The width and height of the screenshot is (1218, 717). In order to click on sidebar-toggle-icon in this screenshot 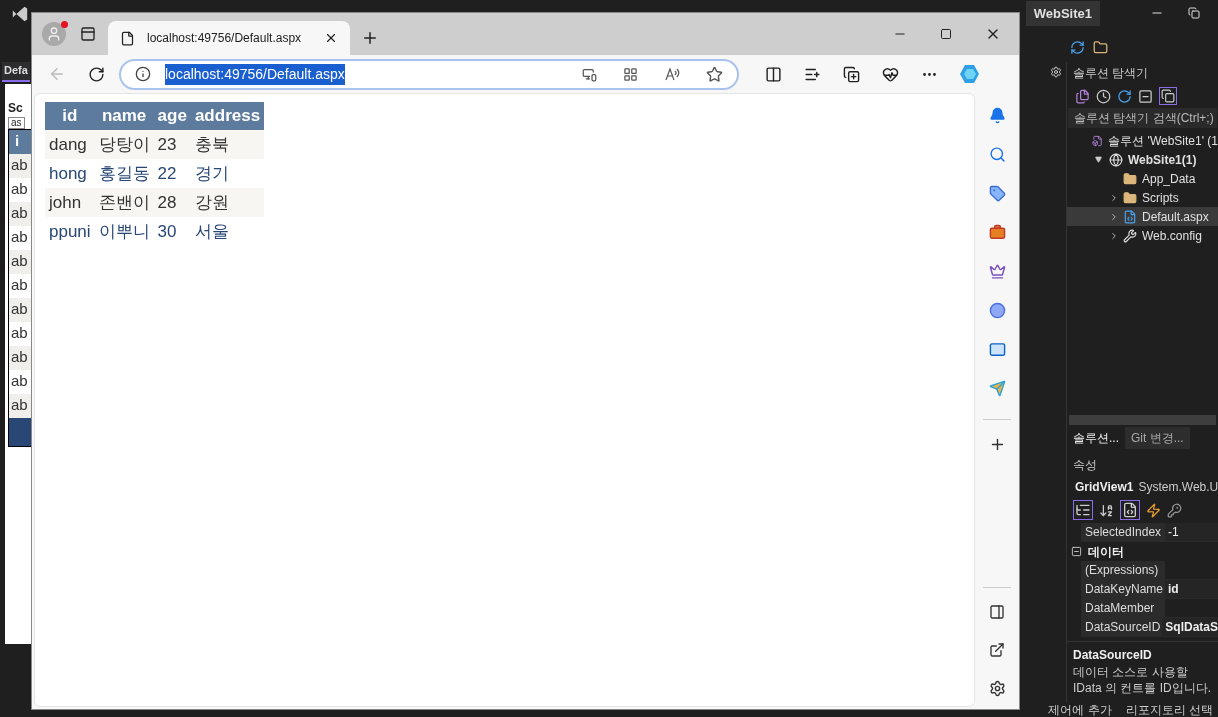, I will do `click(997, 612)`.